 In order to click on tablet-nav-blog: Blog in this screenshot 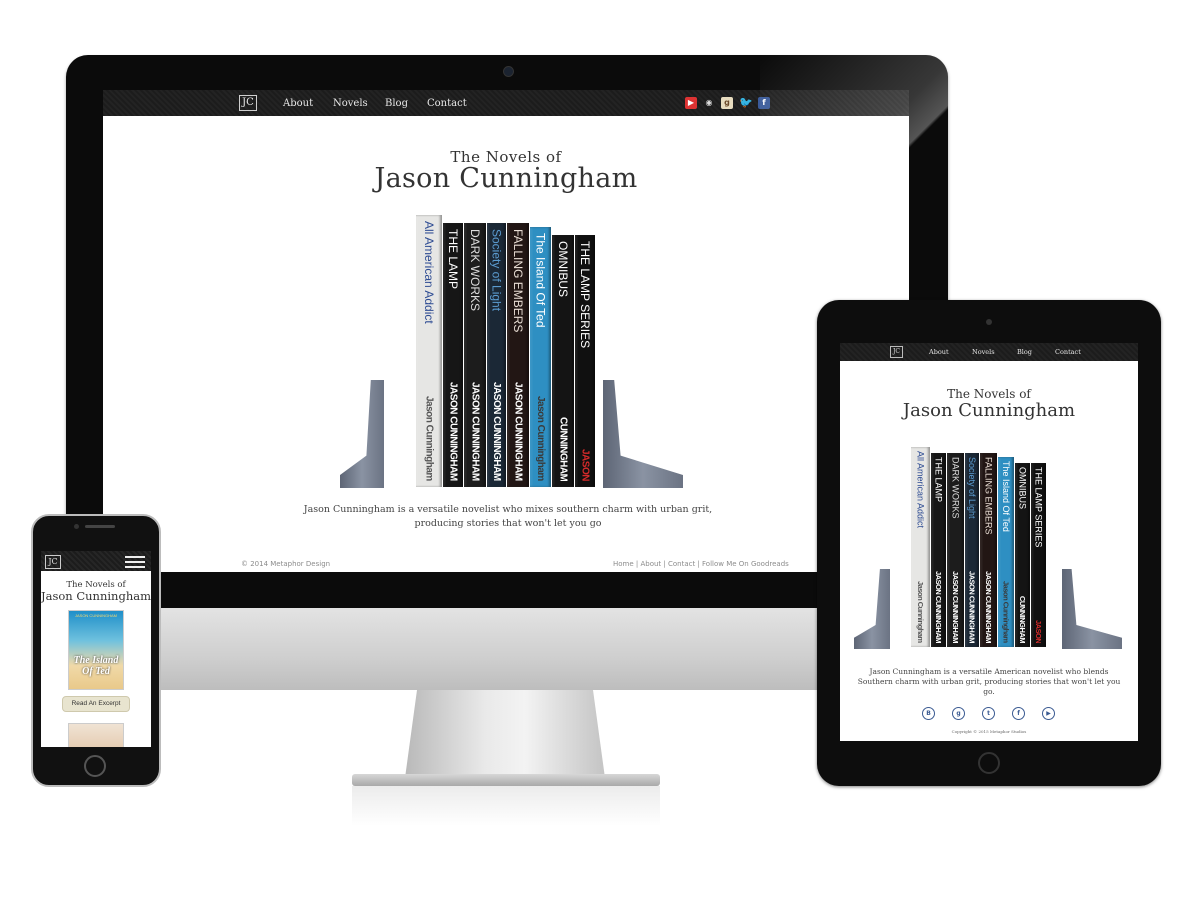, I will do `click(1024, 352)`.